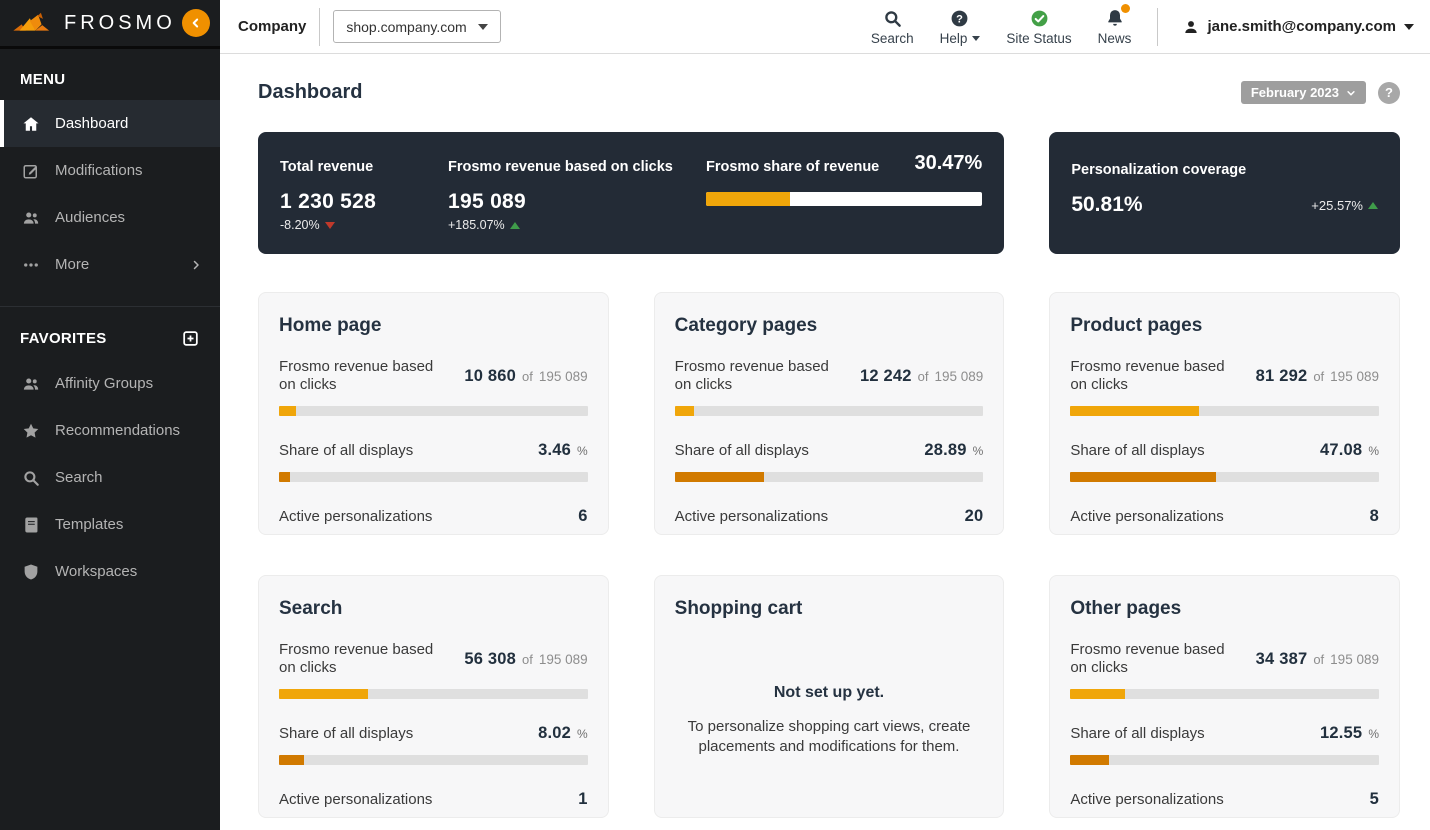  I want to click on revenue-metric-total: 195 089, so click(1354, 376).